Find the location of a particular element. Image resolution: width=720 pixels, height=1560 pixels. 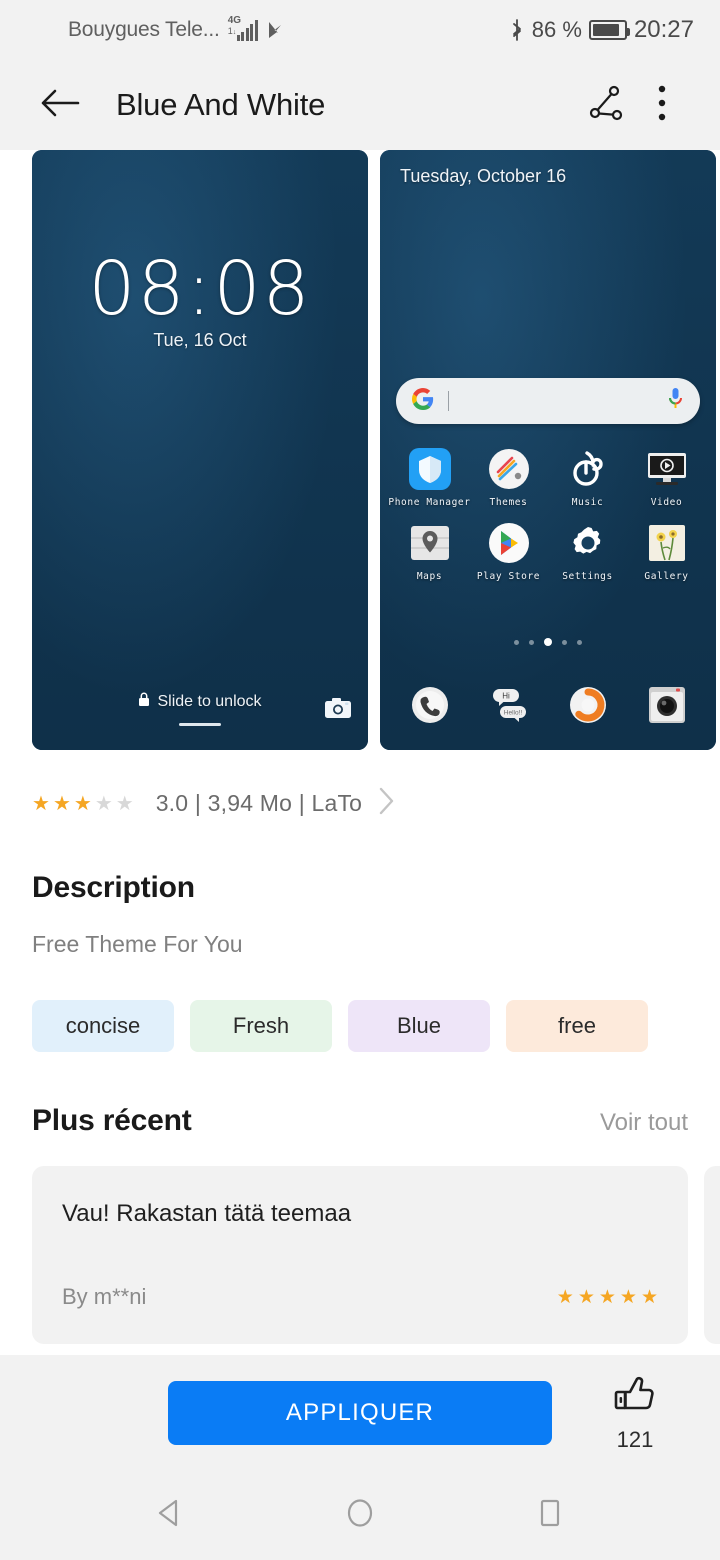

review-title: Vau! Rakastan tätä teemaa is located at coordinates (207, 1213).